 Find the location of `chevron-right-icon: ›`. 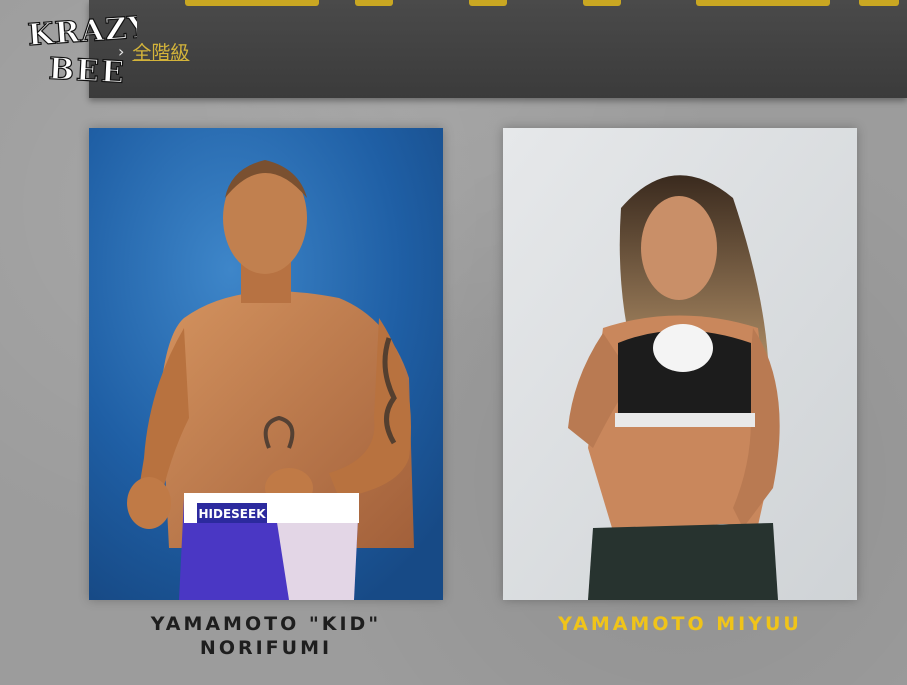

chevron-right-icon: › is located at coordinates (121, 51).